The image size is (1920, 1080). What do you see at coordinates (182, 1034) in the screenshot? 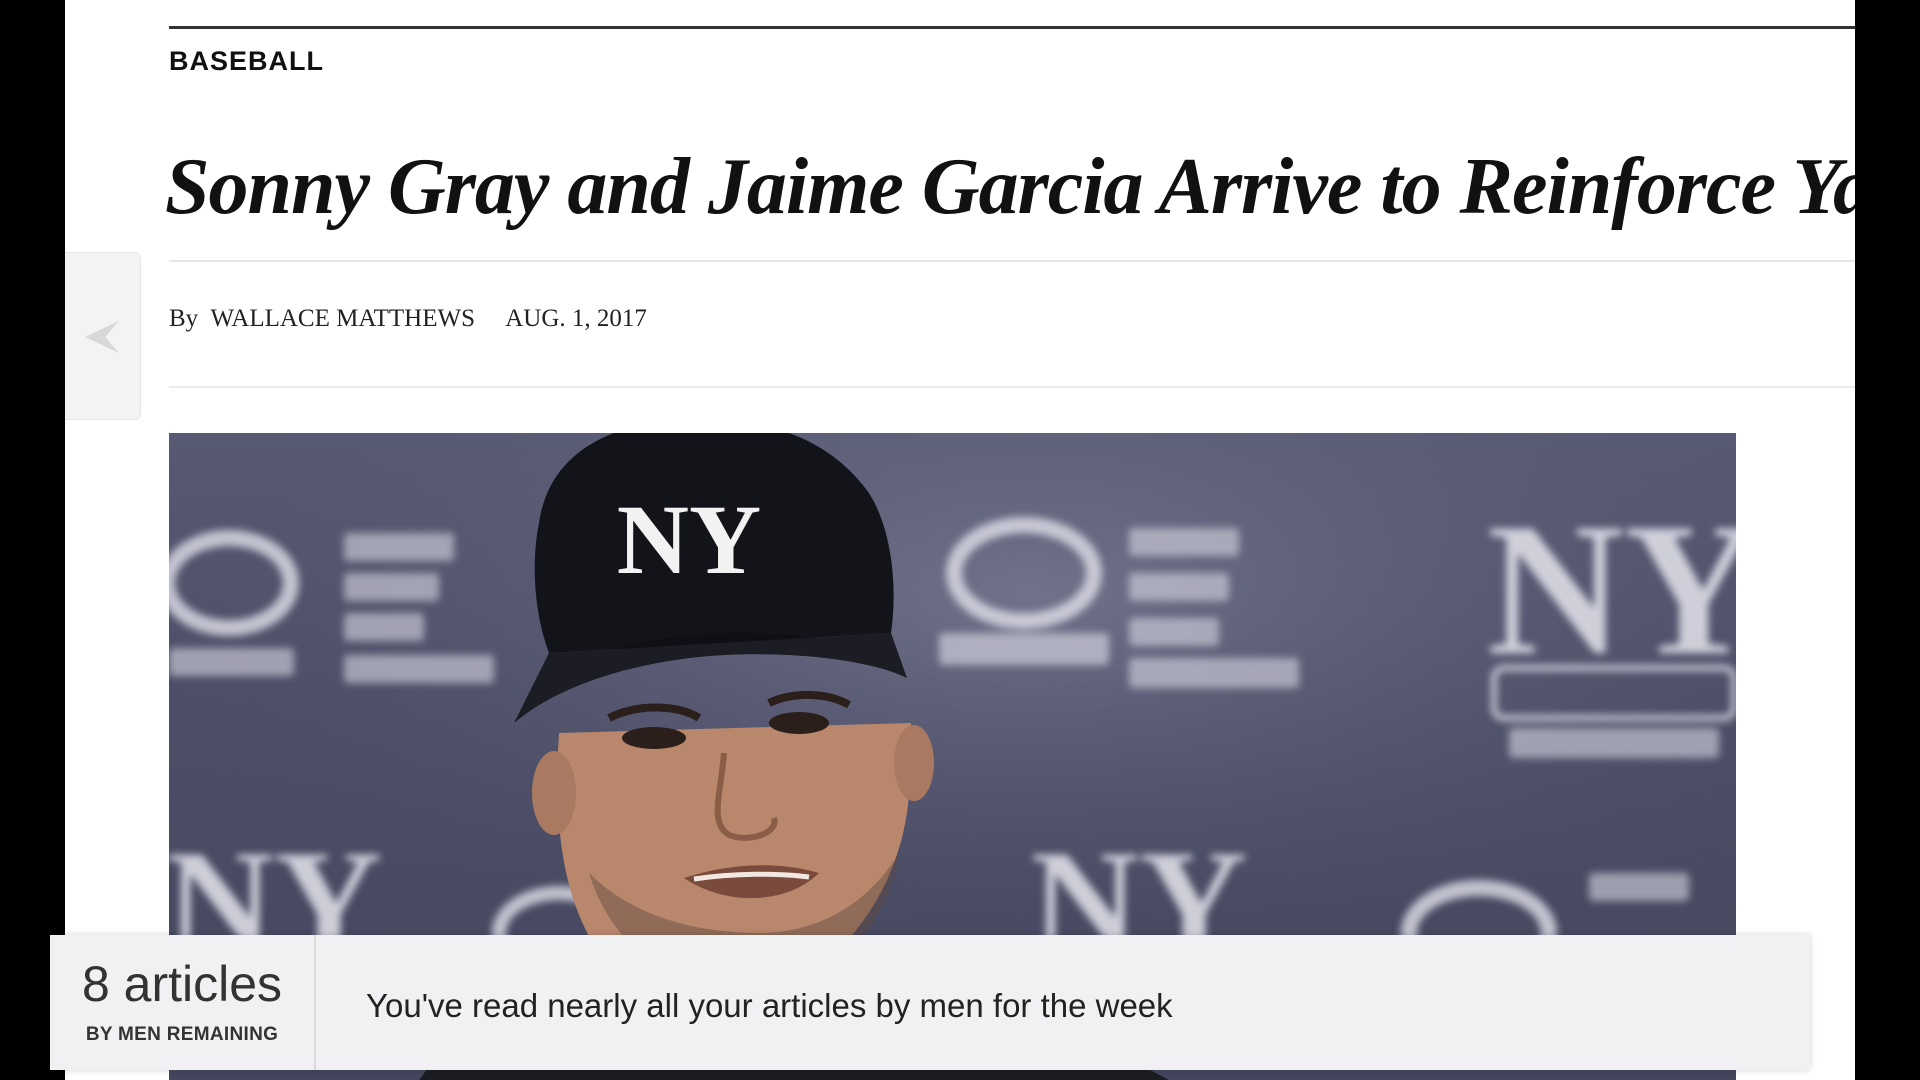
I see `meter-count-sub: BY MEN REMAINING` at bounding box center [182, 1034].